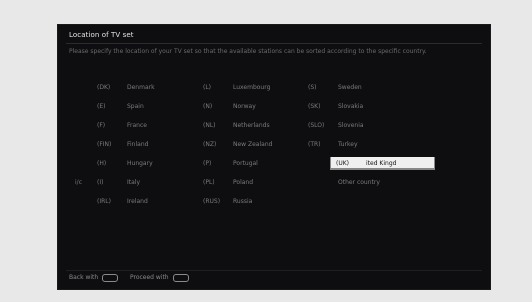 This screenshot has width=532, height=302. I want to click on footer-divider, so click(274, 270).